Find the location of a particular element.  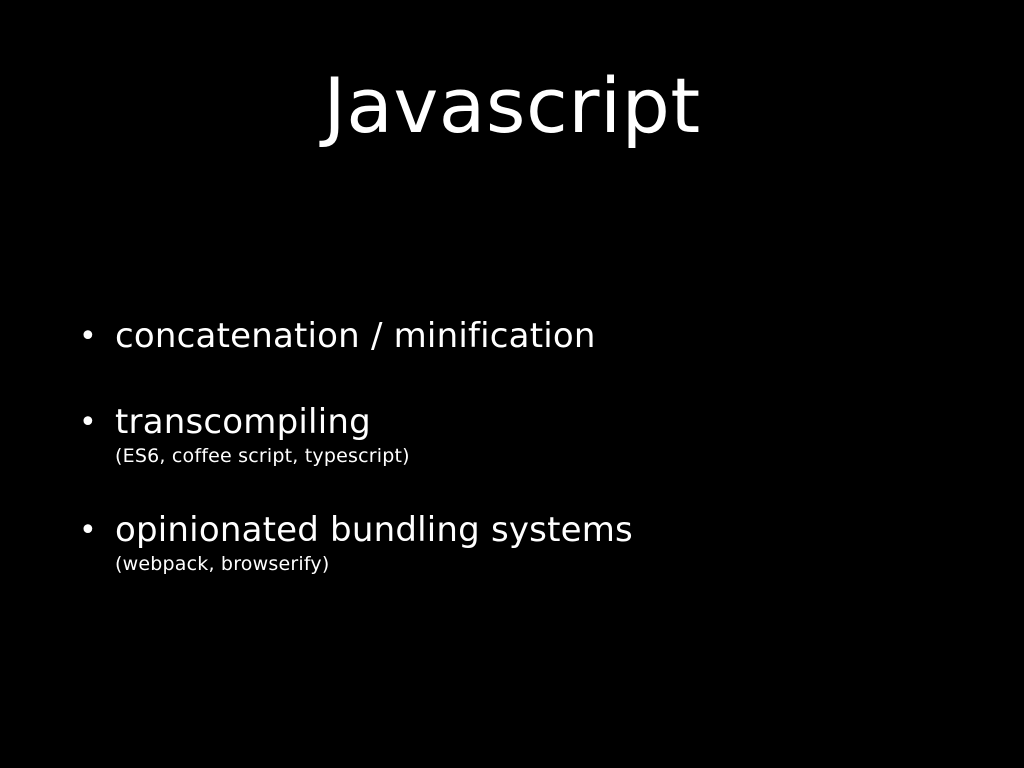

bullet-item-concatenation: • concatenation / minification is located at coordinates (512, 336).